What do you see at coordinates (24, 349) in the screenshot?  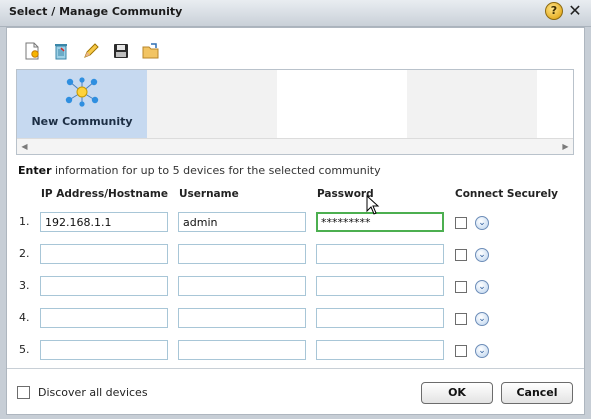 I see `row-number: 5.` at bounding box center [24, 349].